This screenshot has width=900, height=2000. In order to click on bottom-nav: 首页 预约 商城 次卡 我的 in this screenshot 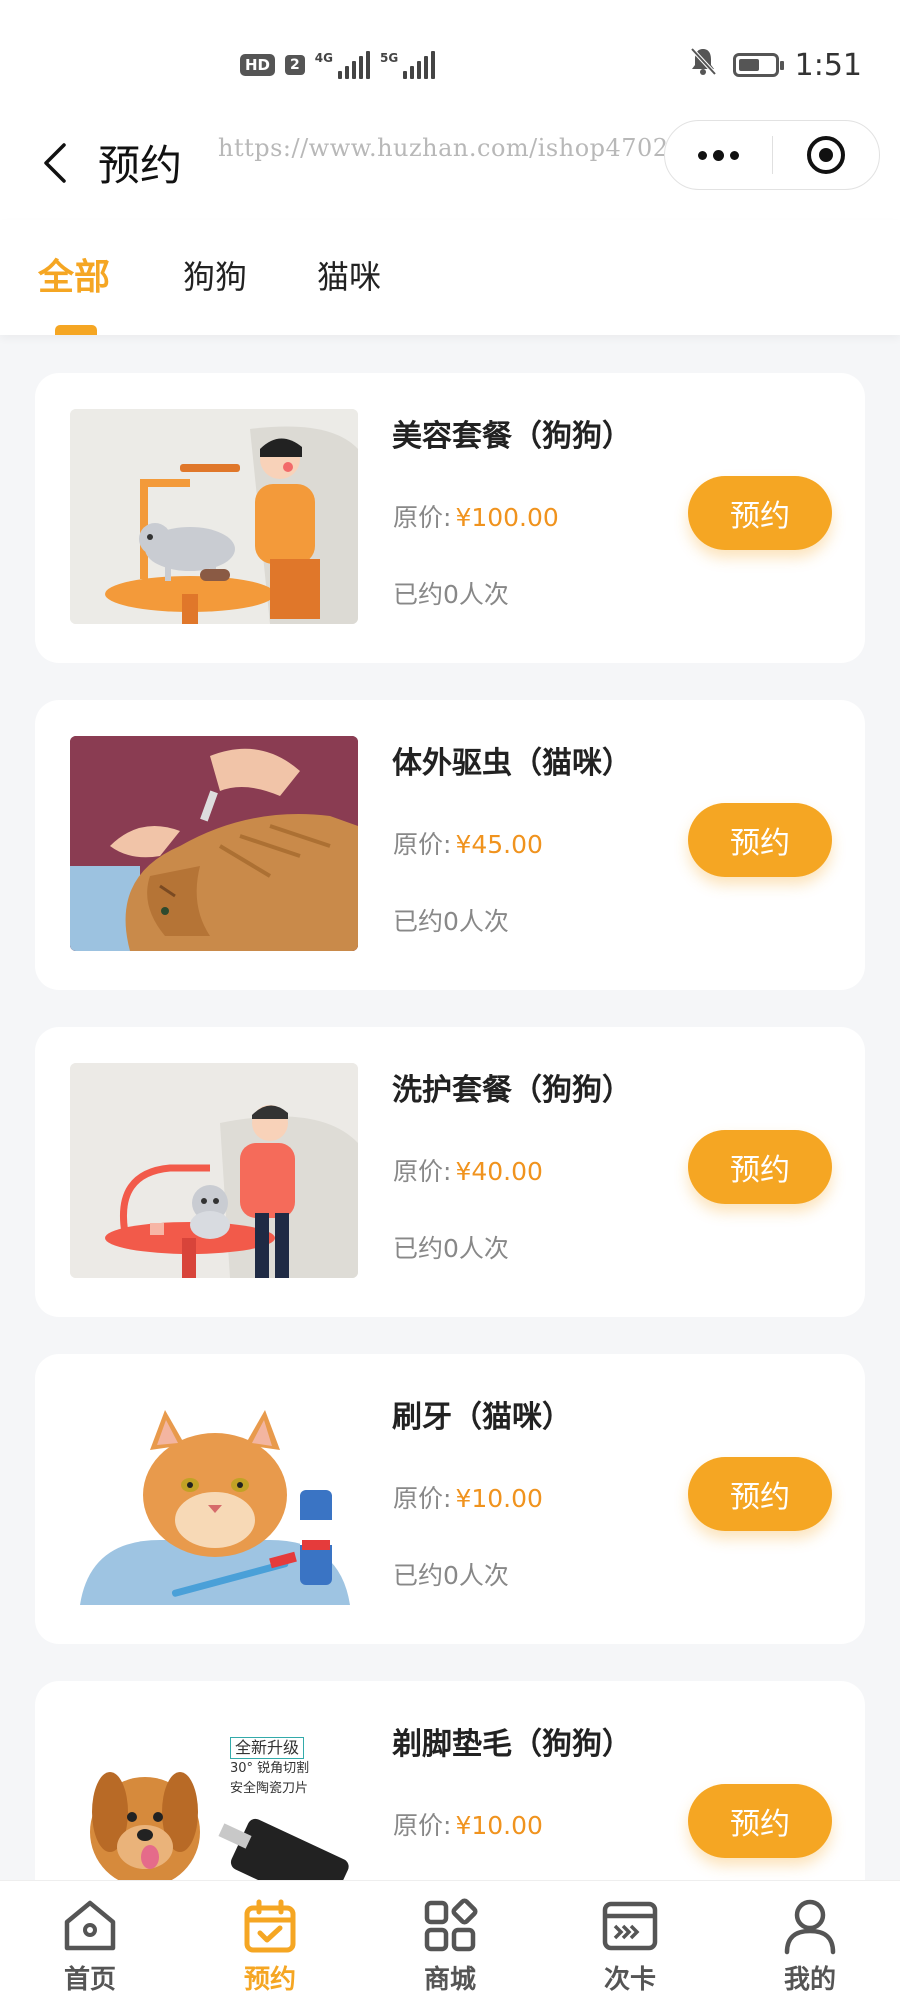, I will do `click(450, 1940)`.